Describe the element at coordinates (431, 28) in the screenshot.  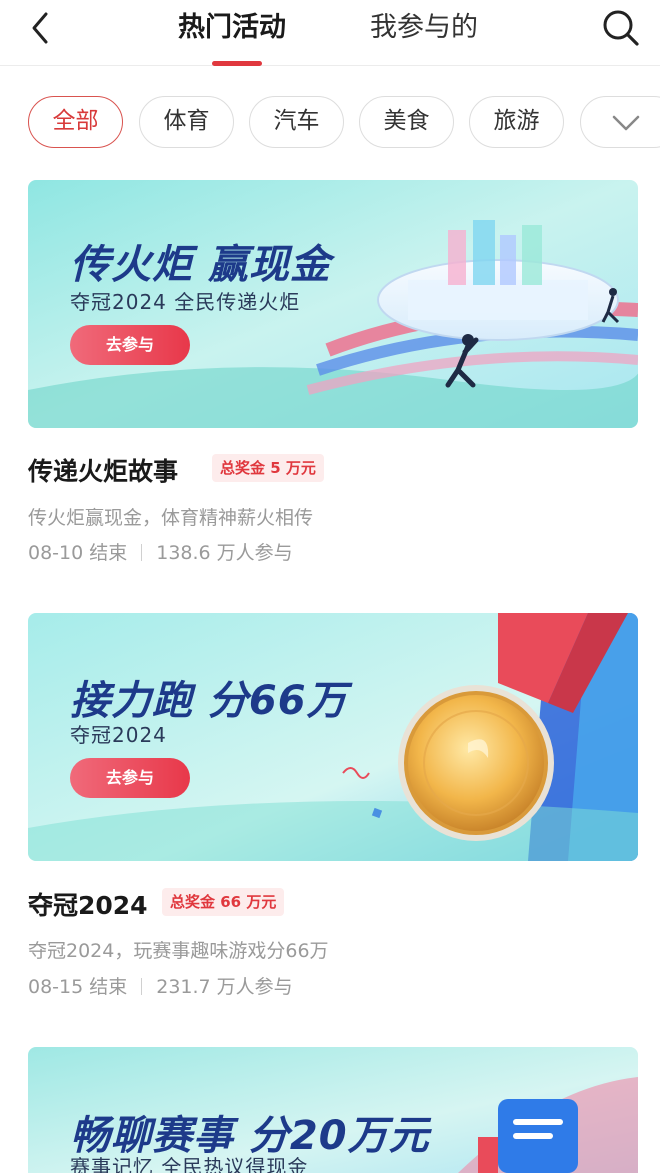
I see `tab-my-participation: 我参与的` at that location.